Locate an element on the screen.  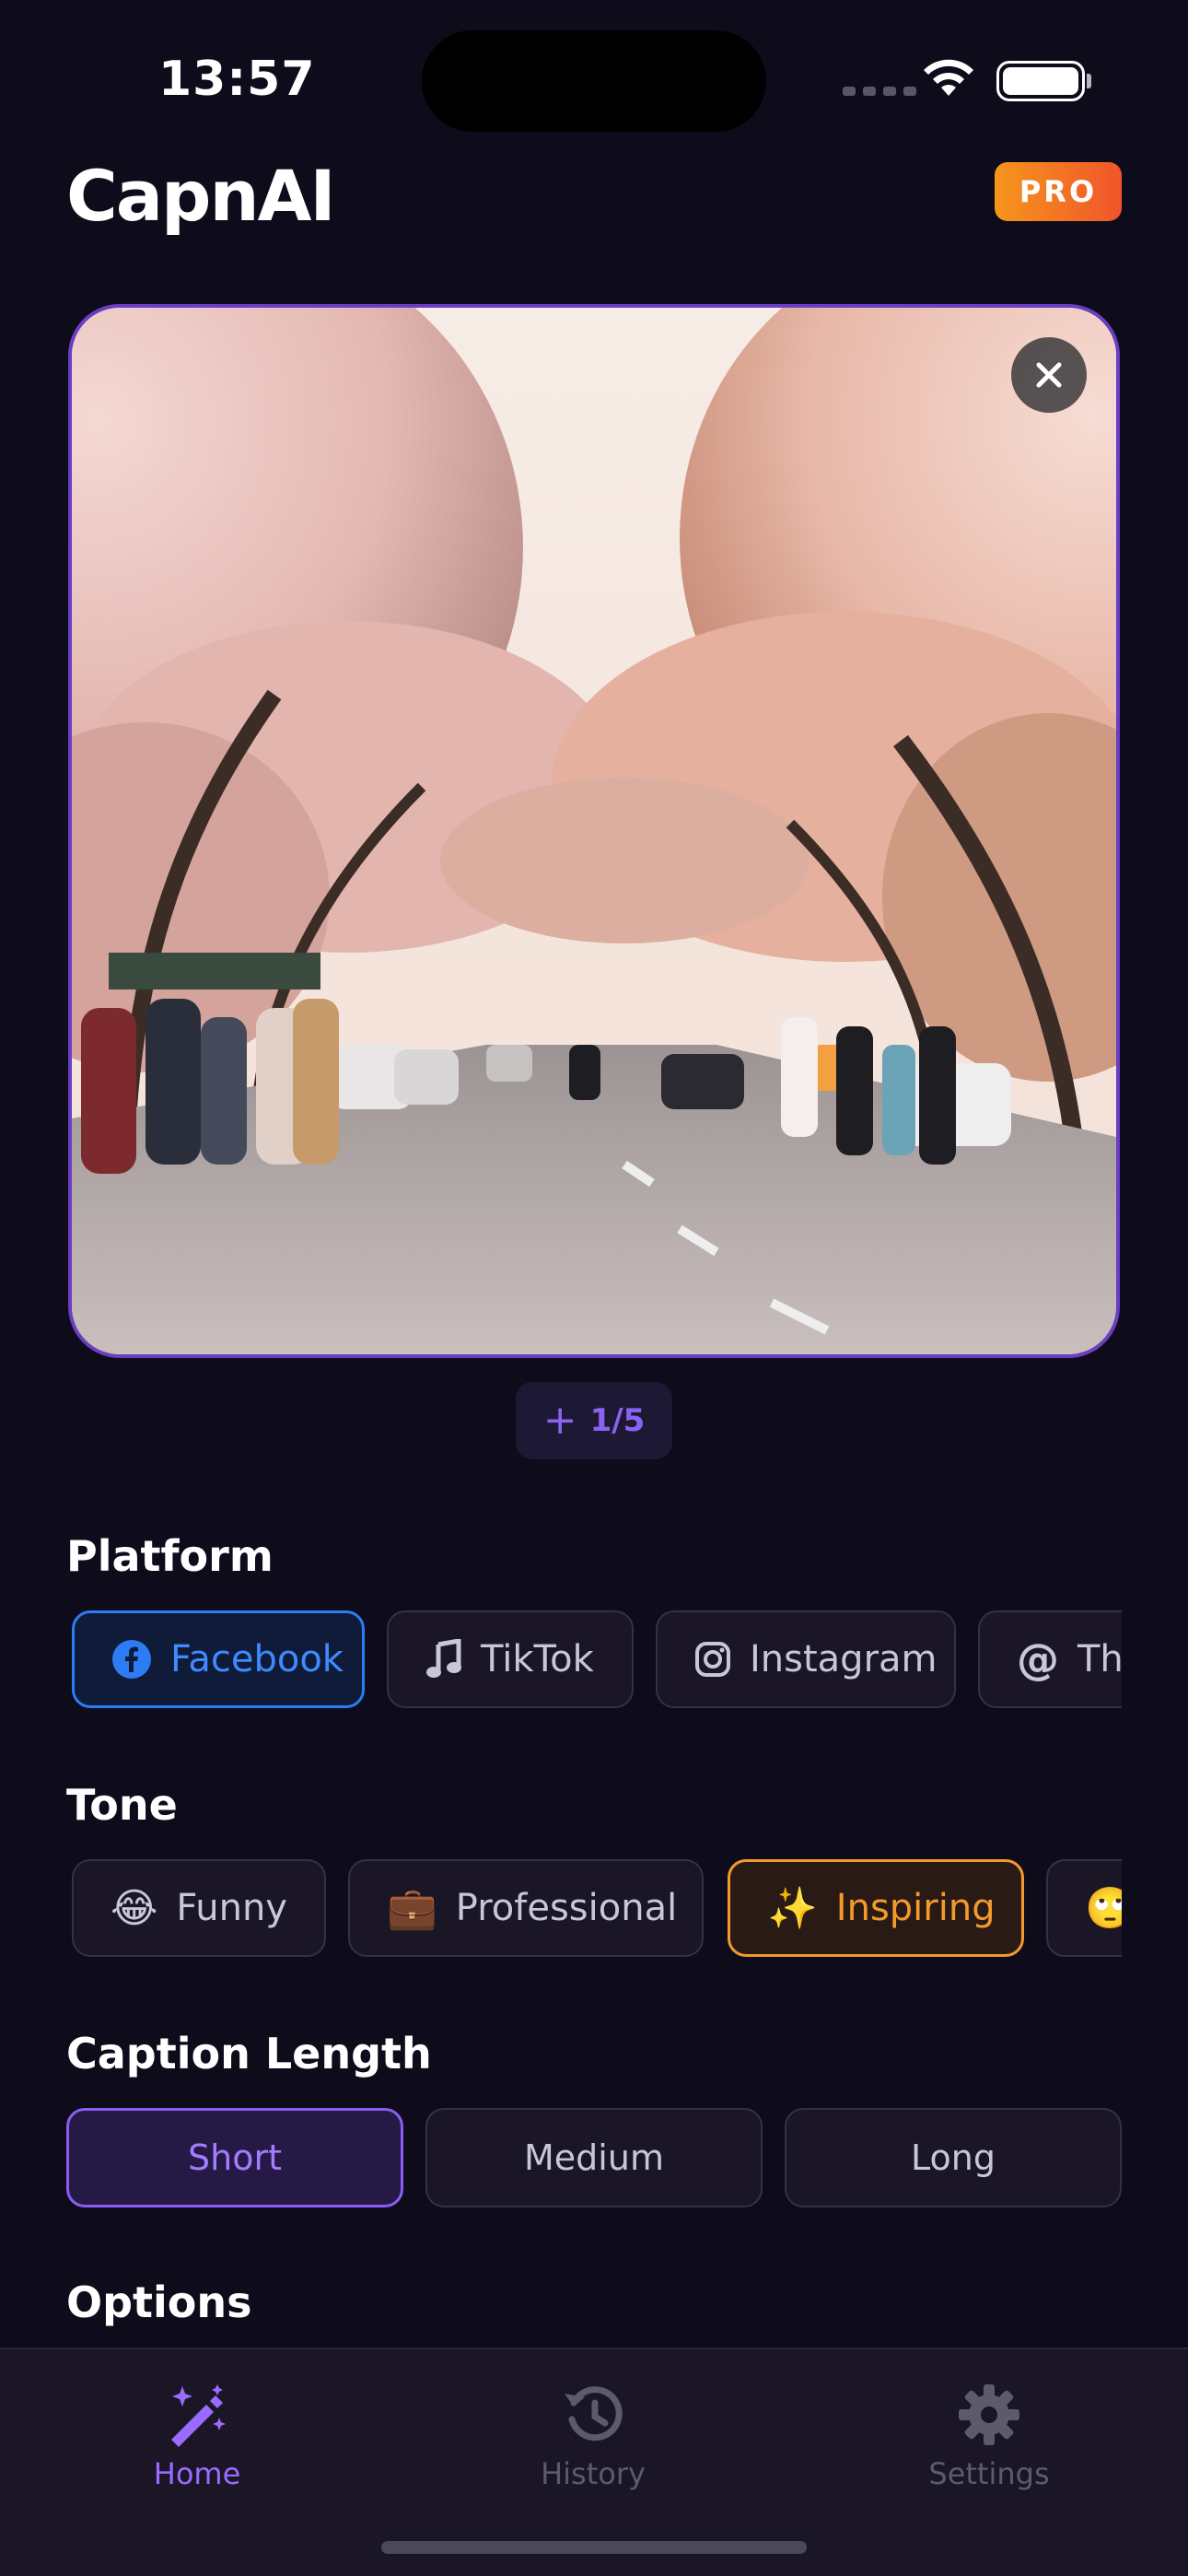
status-time: 13:57 is located at coordinates (237, 79).